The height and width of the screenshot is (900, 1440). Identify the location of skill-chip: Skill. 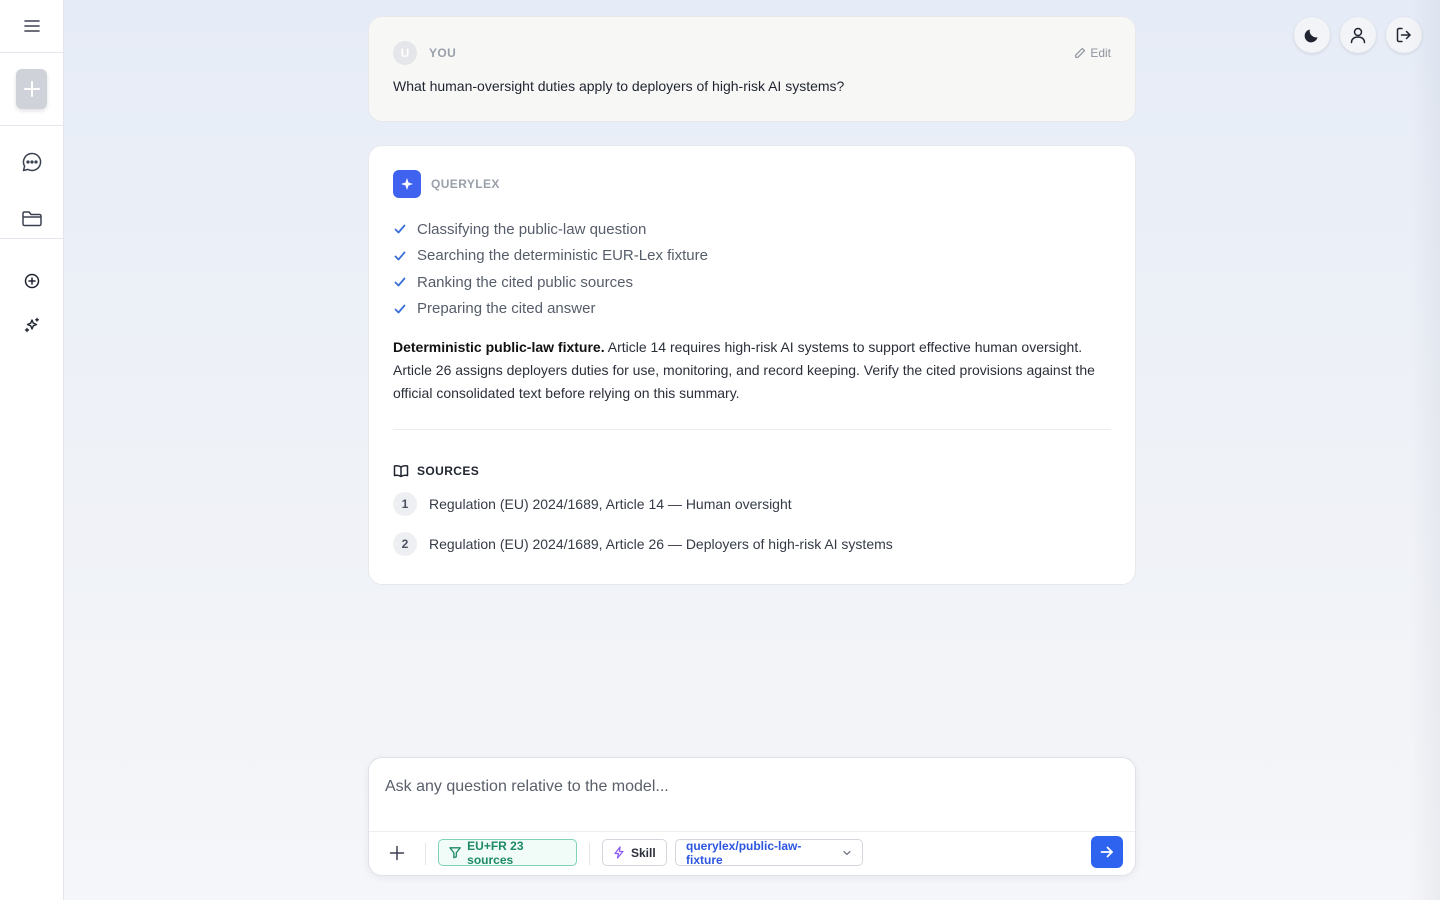
(634, 852).